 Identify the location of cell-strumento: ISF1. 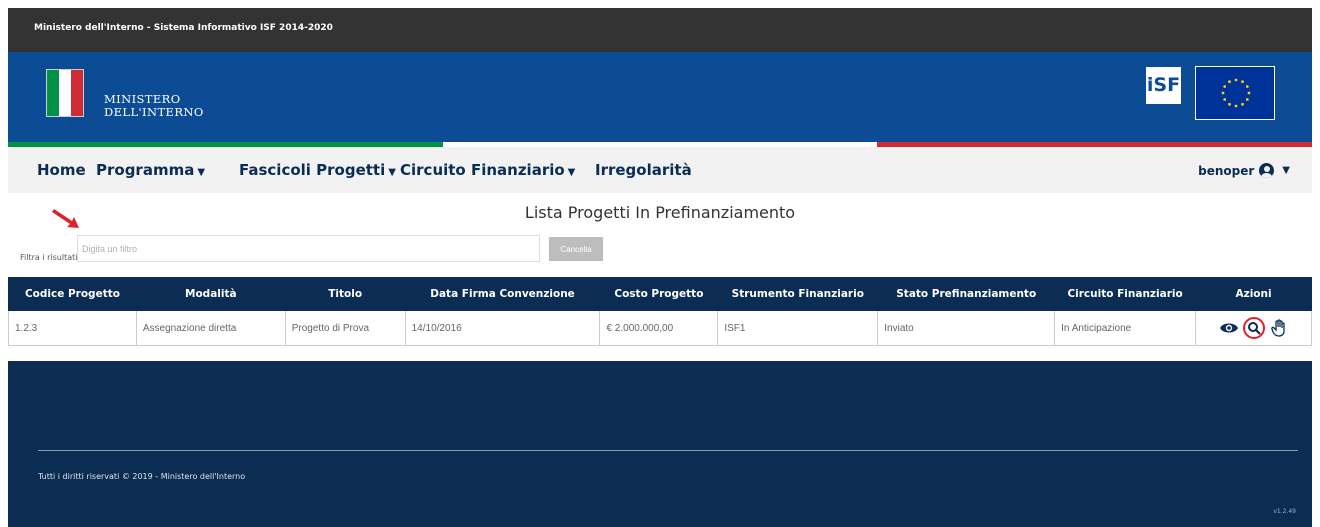
(798, 328).